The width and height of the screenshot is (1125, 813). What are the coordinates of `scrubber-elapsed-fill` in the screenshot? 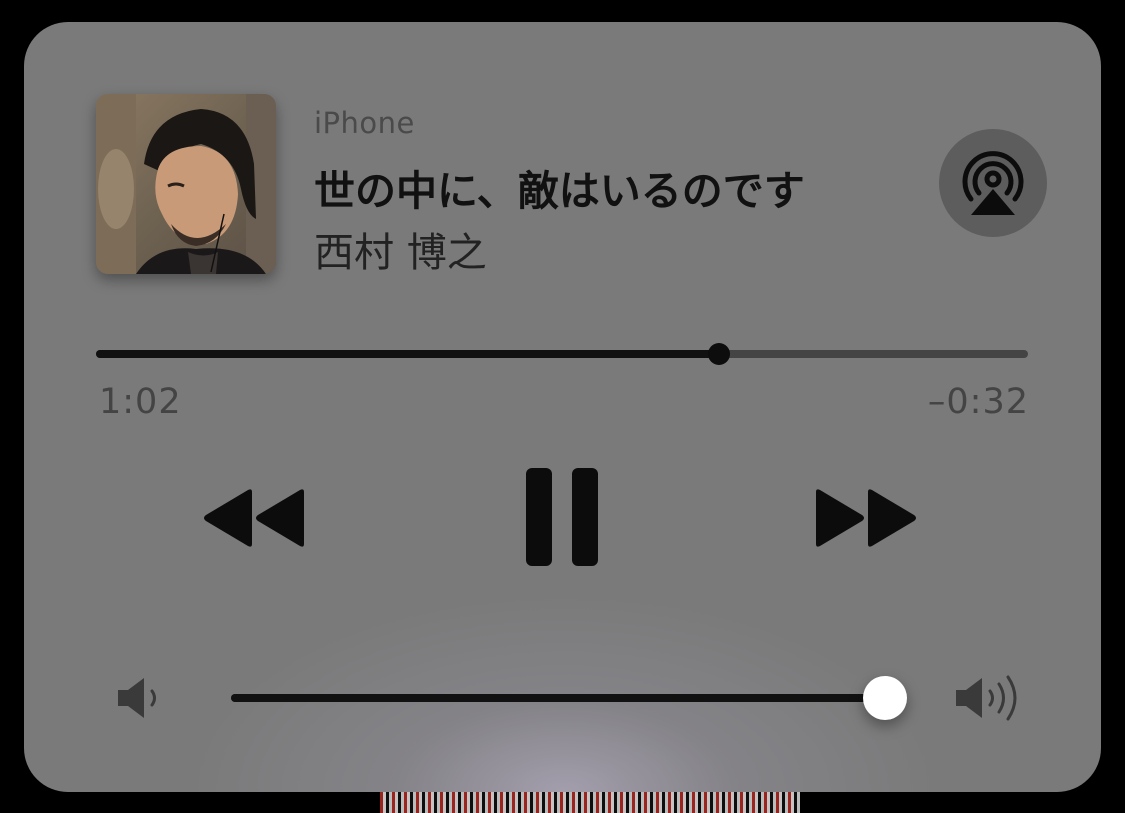 It's located at (407, 354).